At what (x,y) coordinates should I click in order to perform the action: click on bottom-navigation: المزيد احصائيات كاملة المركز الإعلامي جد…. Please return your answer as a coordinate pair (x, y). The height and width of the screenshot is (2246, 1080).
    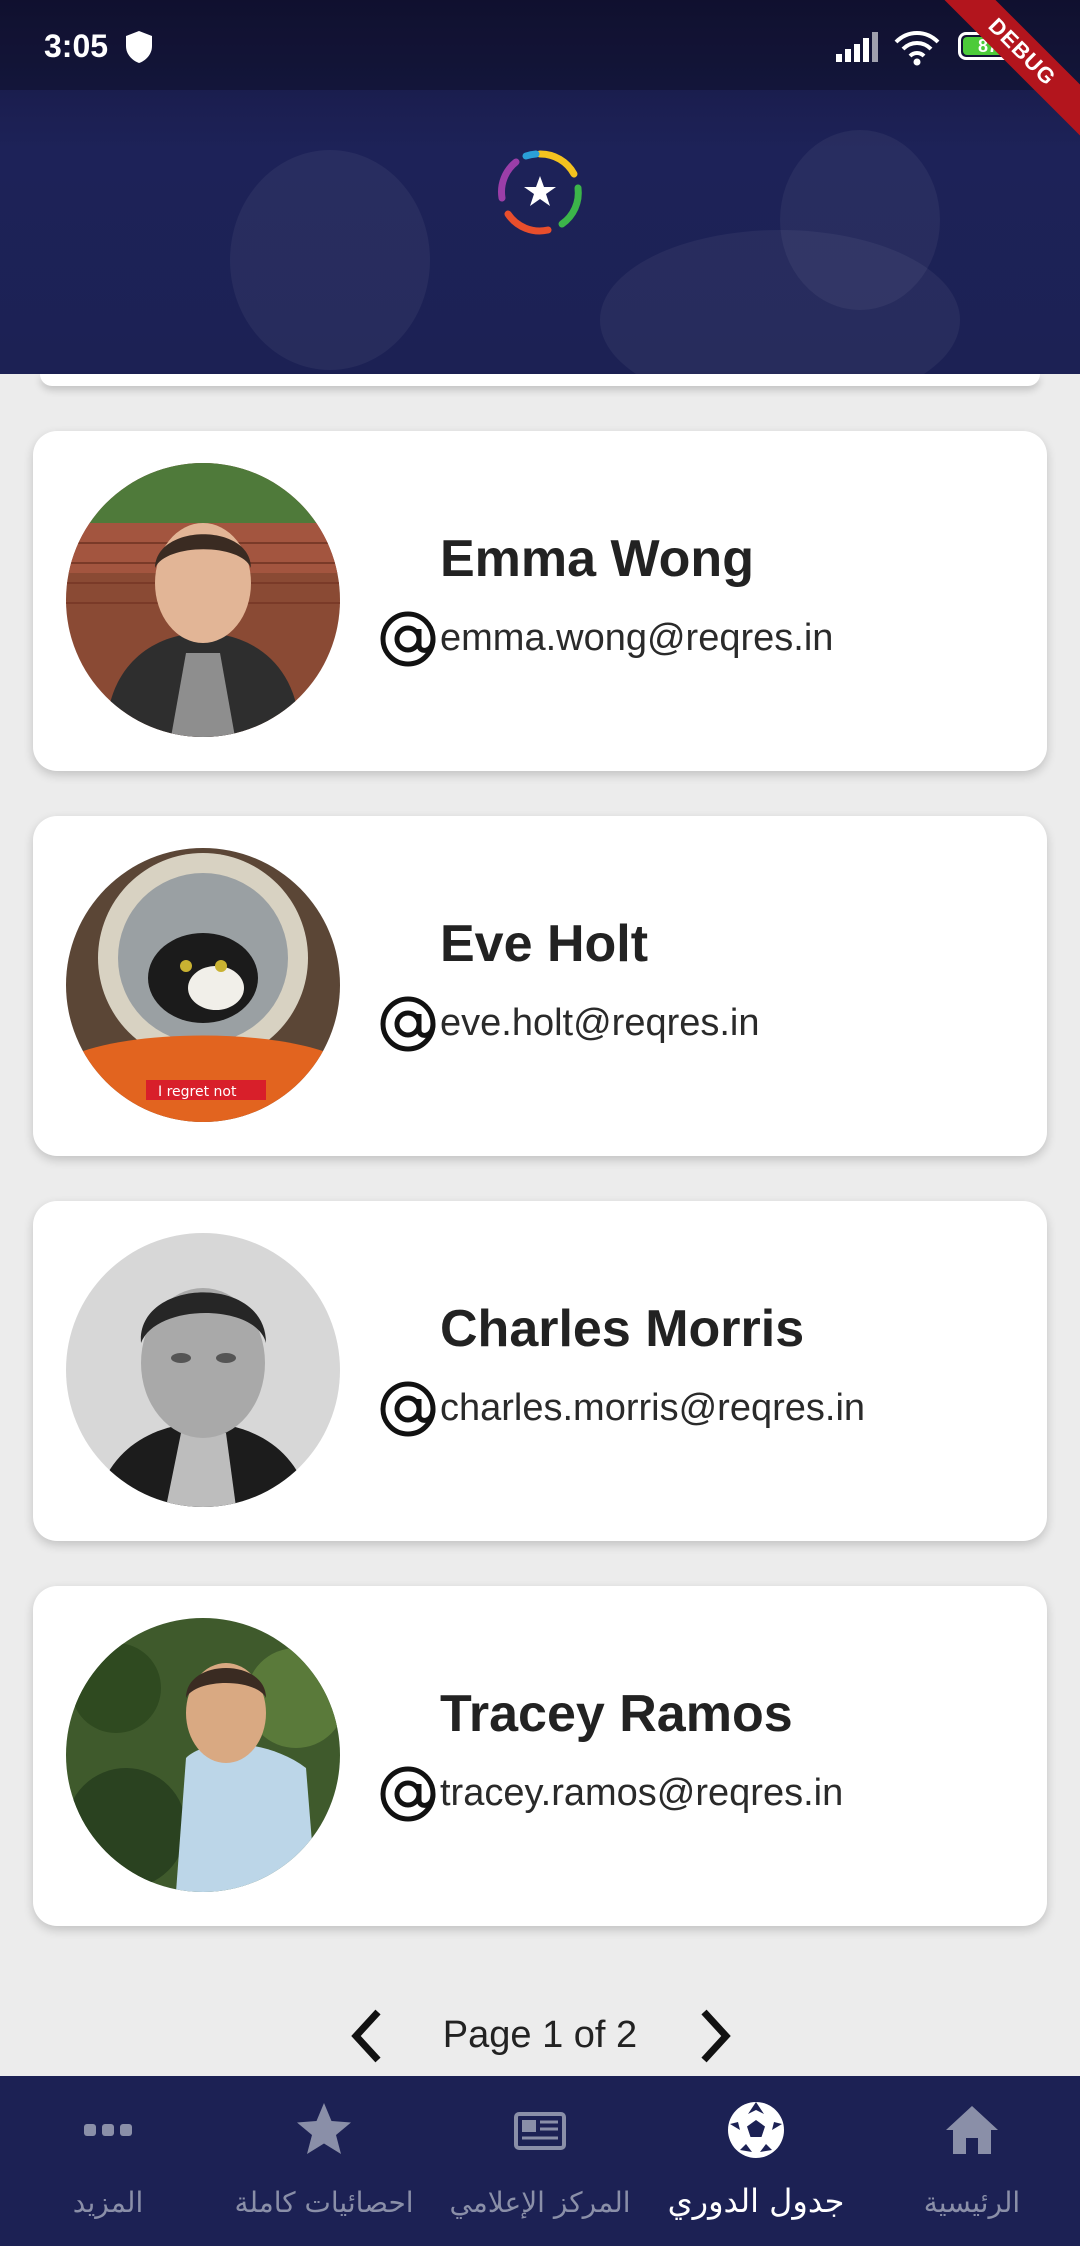
    Looking at the image, I should click on (540, 2161).